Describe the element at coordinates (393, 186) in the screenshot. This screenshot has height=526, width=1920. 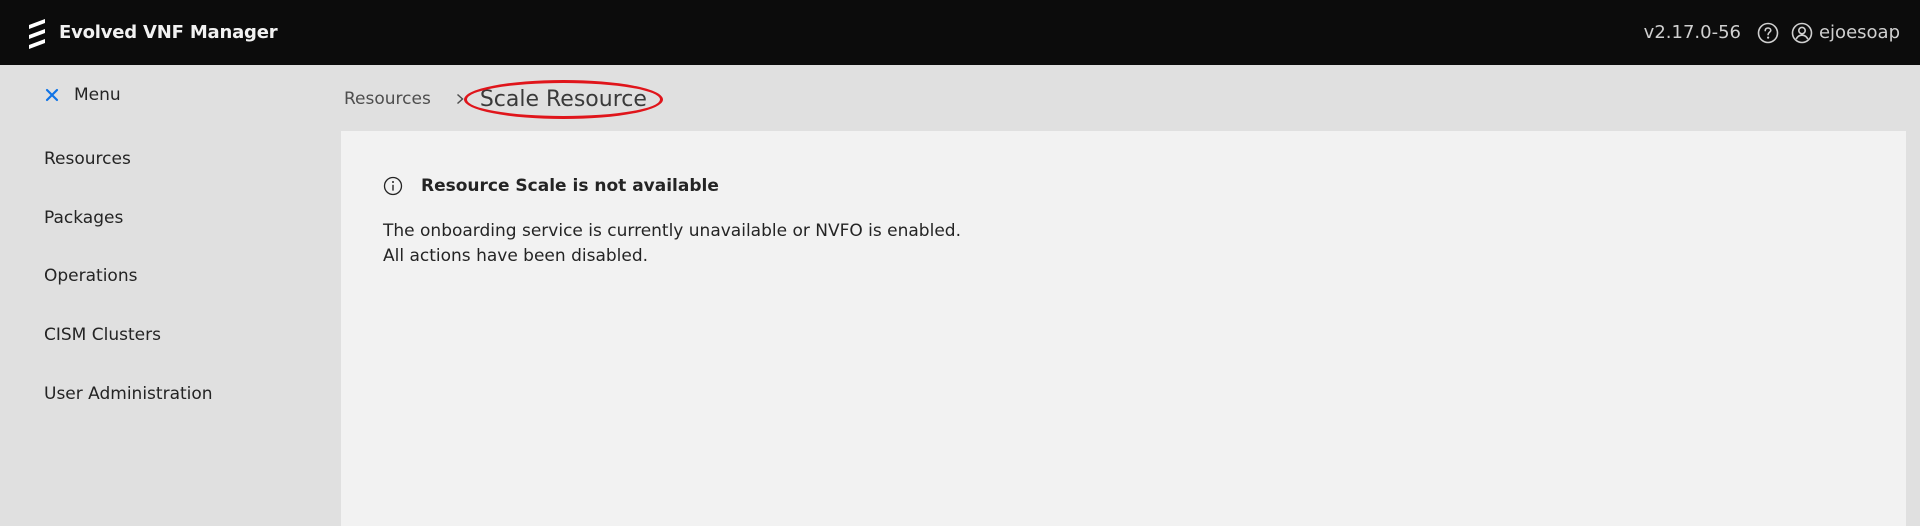
I see `info-circle-icon` at that location.